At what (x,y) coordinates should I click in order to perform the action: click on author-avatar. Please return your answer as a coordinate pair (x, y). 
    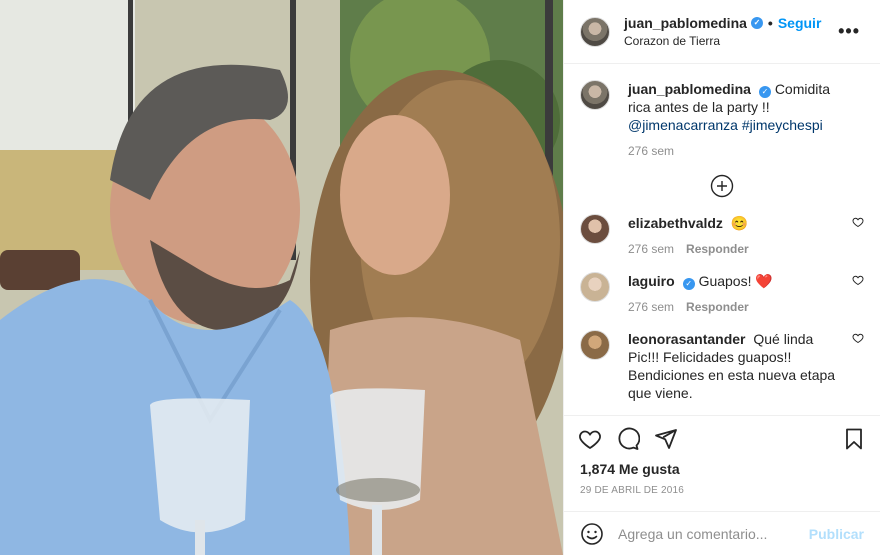
    Looking at the image, I should click on (595, 31).